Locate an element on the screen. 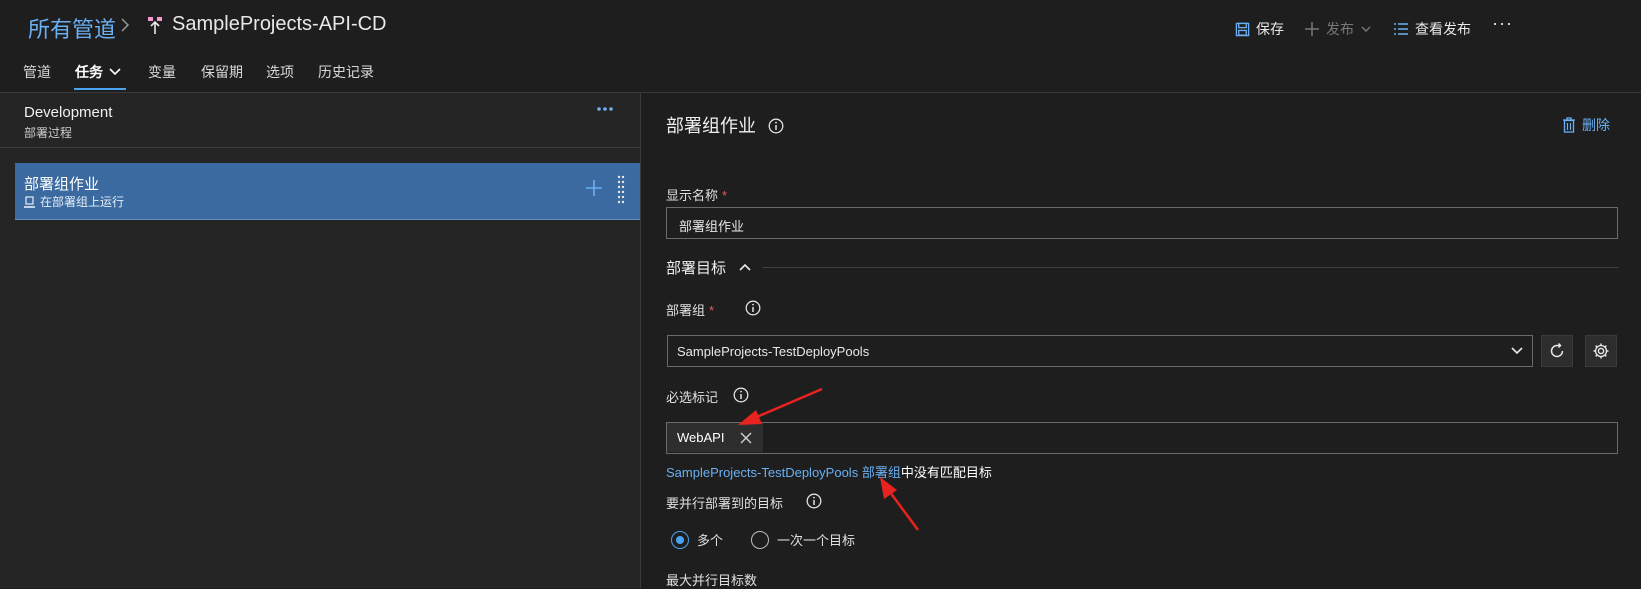 This screenshot has width=1641, height=589. manage-button is located at coordinates (1601, 351).